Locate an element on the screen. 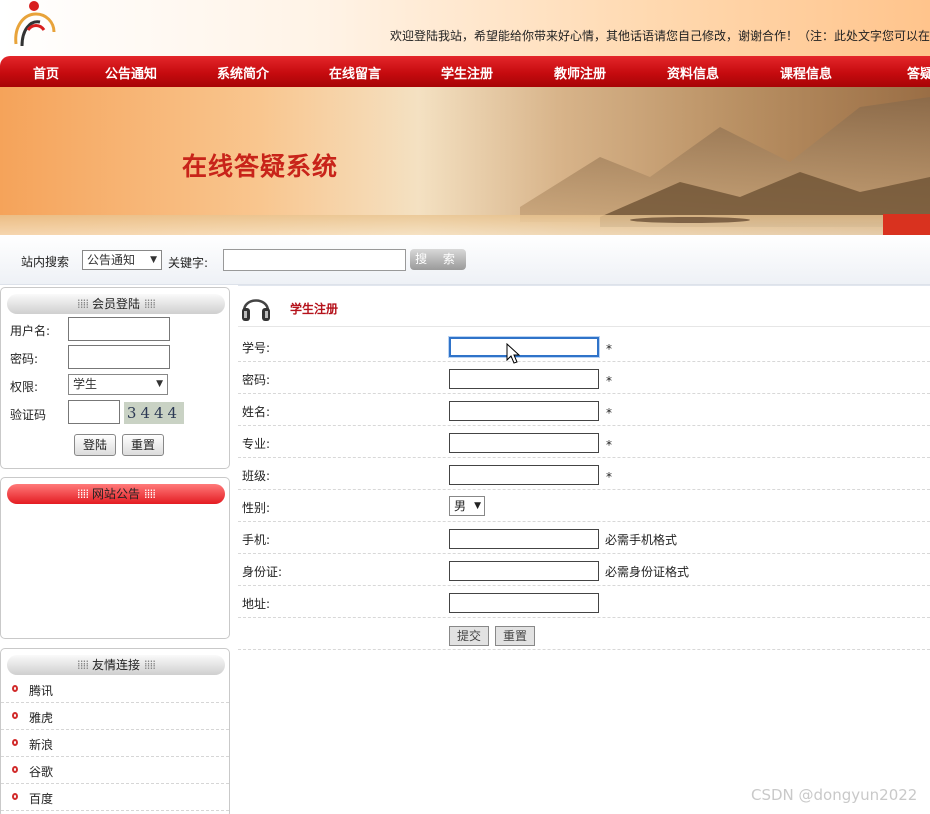 Image resolution: width=930 pixels, height=814 pixels. address-input is located at coordinates (524, 603).